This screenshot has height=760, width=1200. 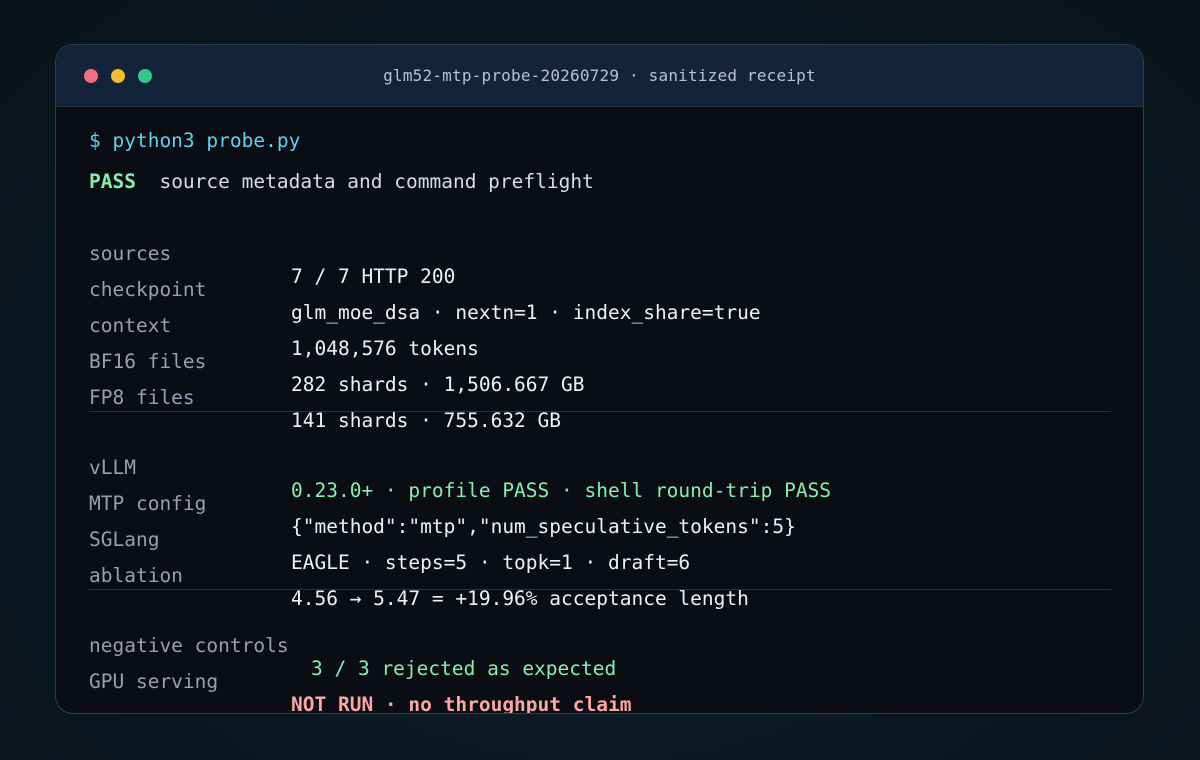 What do you see at coordinates (461, 703) in the screenshot?
I see `row-value: NOT RUN · no throughput claim` at bounding box center [461, 703].